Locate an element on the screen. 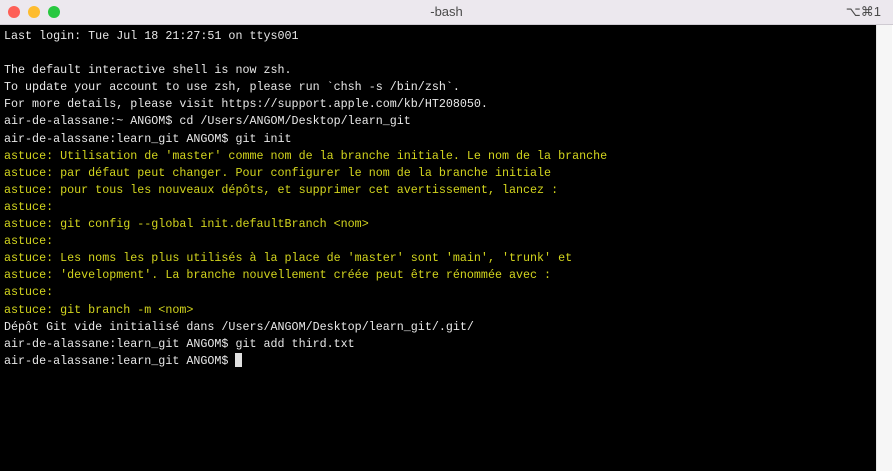 The height and width of the screenshot is (471, 893). prompt: air-de-alassane:learn_git ANGOM$ is located at coordinates (120, 360).